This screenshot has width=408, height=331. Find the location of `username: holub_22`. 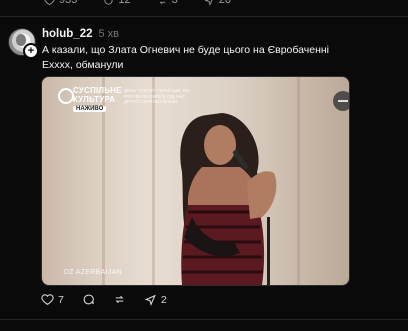

username: holub_22 is located at coordinates (67, 34).